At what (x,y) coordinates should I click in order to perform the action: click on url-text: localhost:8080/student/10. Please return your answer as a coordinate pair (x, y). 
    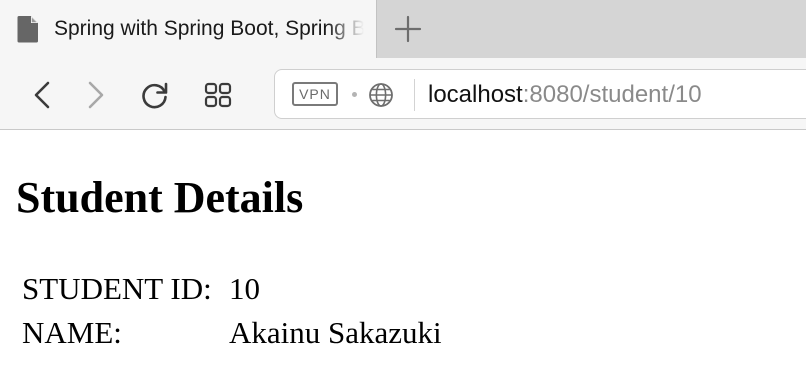
    Looking at the image, I should click on (565, 95).